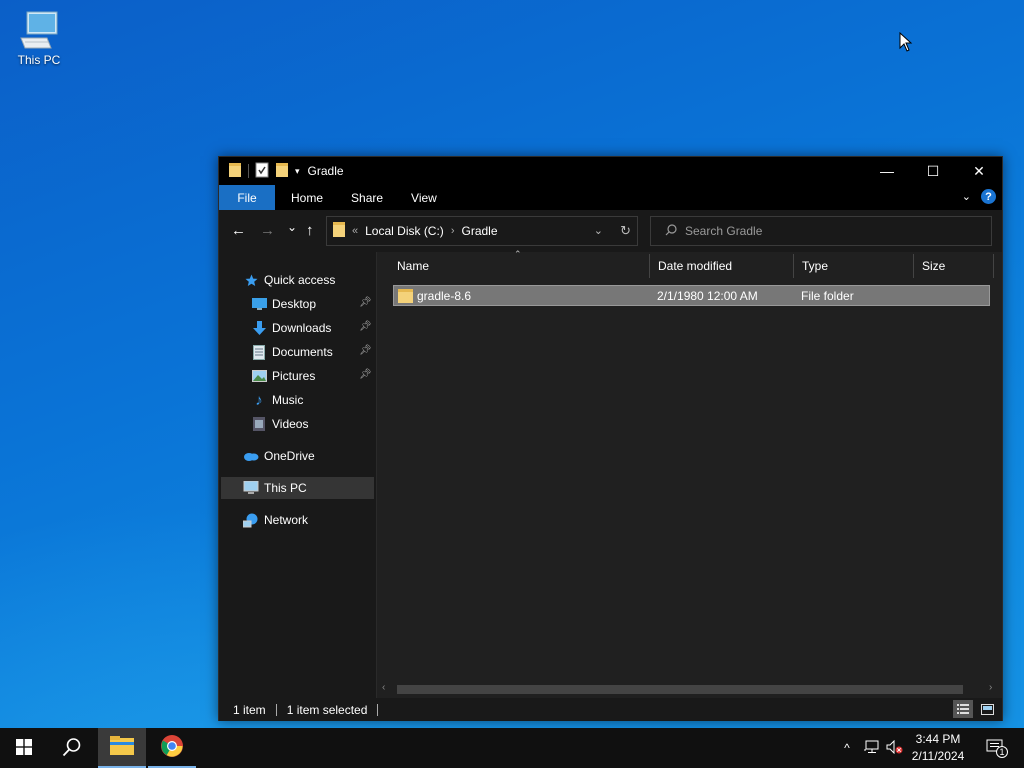 The height and width of the screenshot is (768, 1024). What do you see at coordinates (610, 171) in the screenshot?
I see `title-bar: ▾ Gradle — ☐ ✕` at bounding box center [610, 171].